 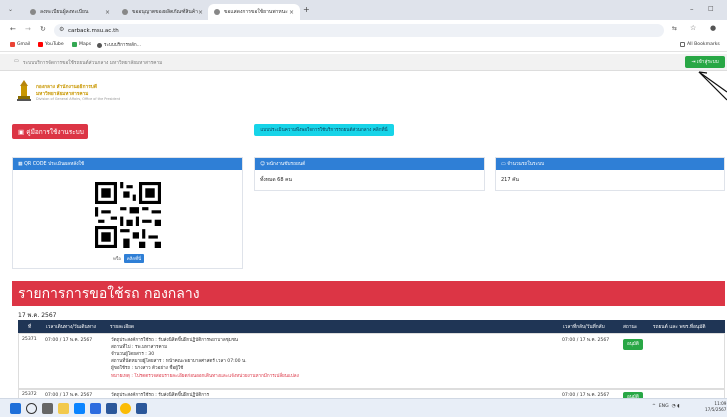 What do you see at coordinates (15, 408) in the screenshot?
I see `windows-start-icon` at bounding box center [15, 408].